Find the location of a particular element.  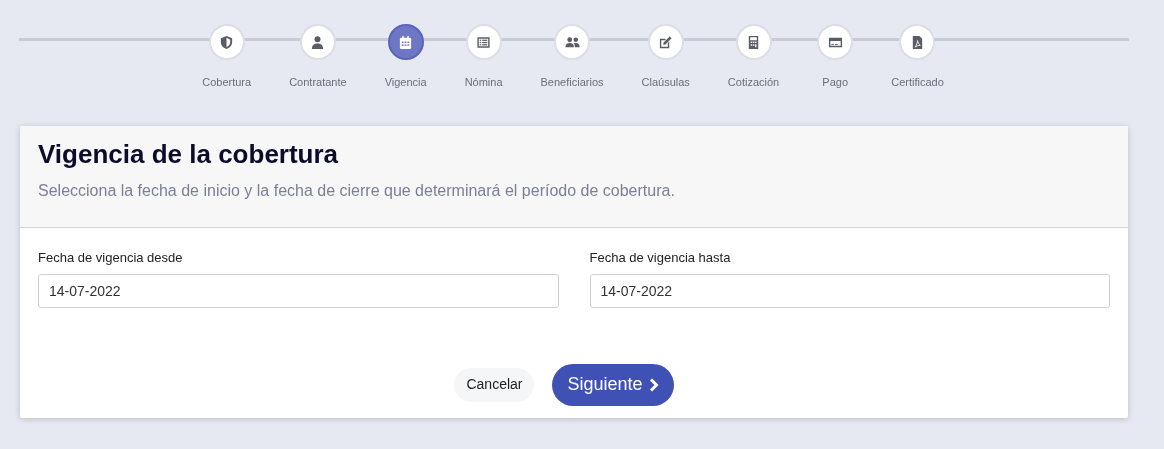

chevron-right-icon is located at coordinates (653, 384).